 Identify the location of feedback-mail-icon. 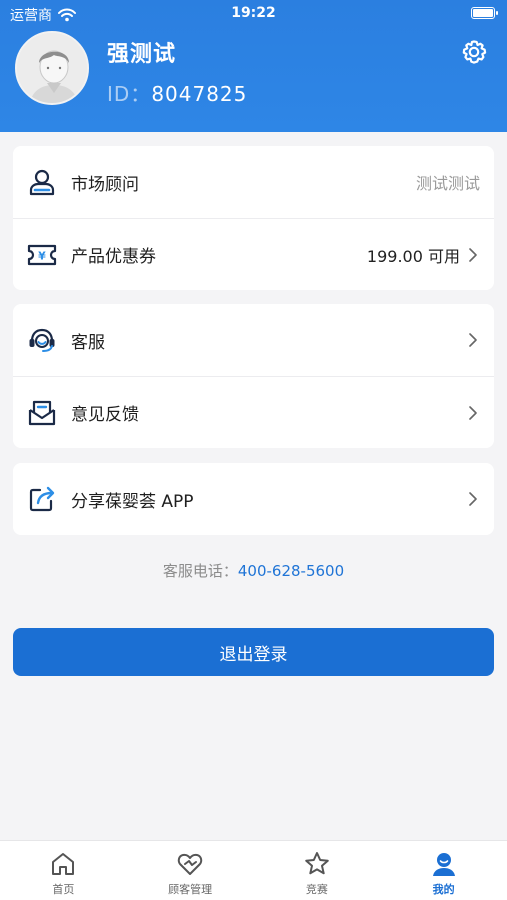
(42, 413).